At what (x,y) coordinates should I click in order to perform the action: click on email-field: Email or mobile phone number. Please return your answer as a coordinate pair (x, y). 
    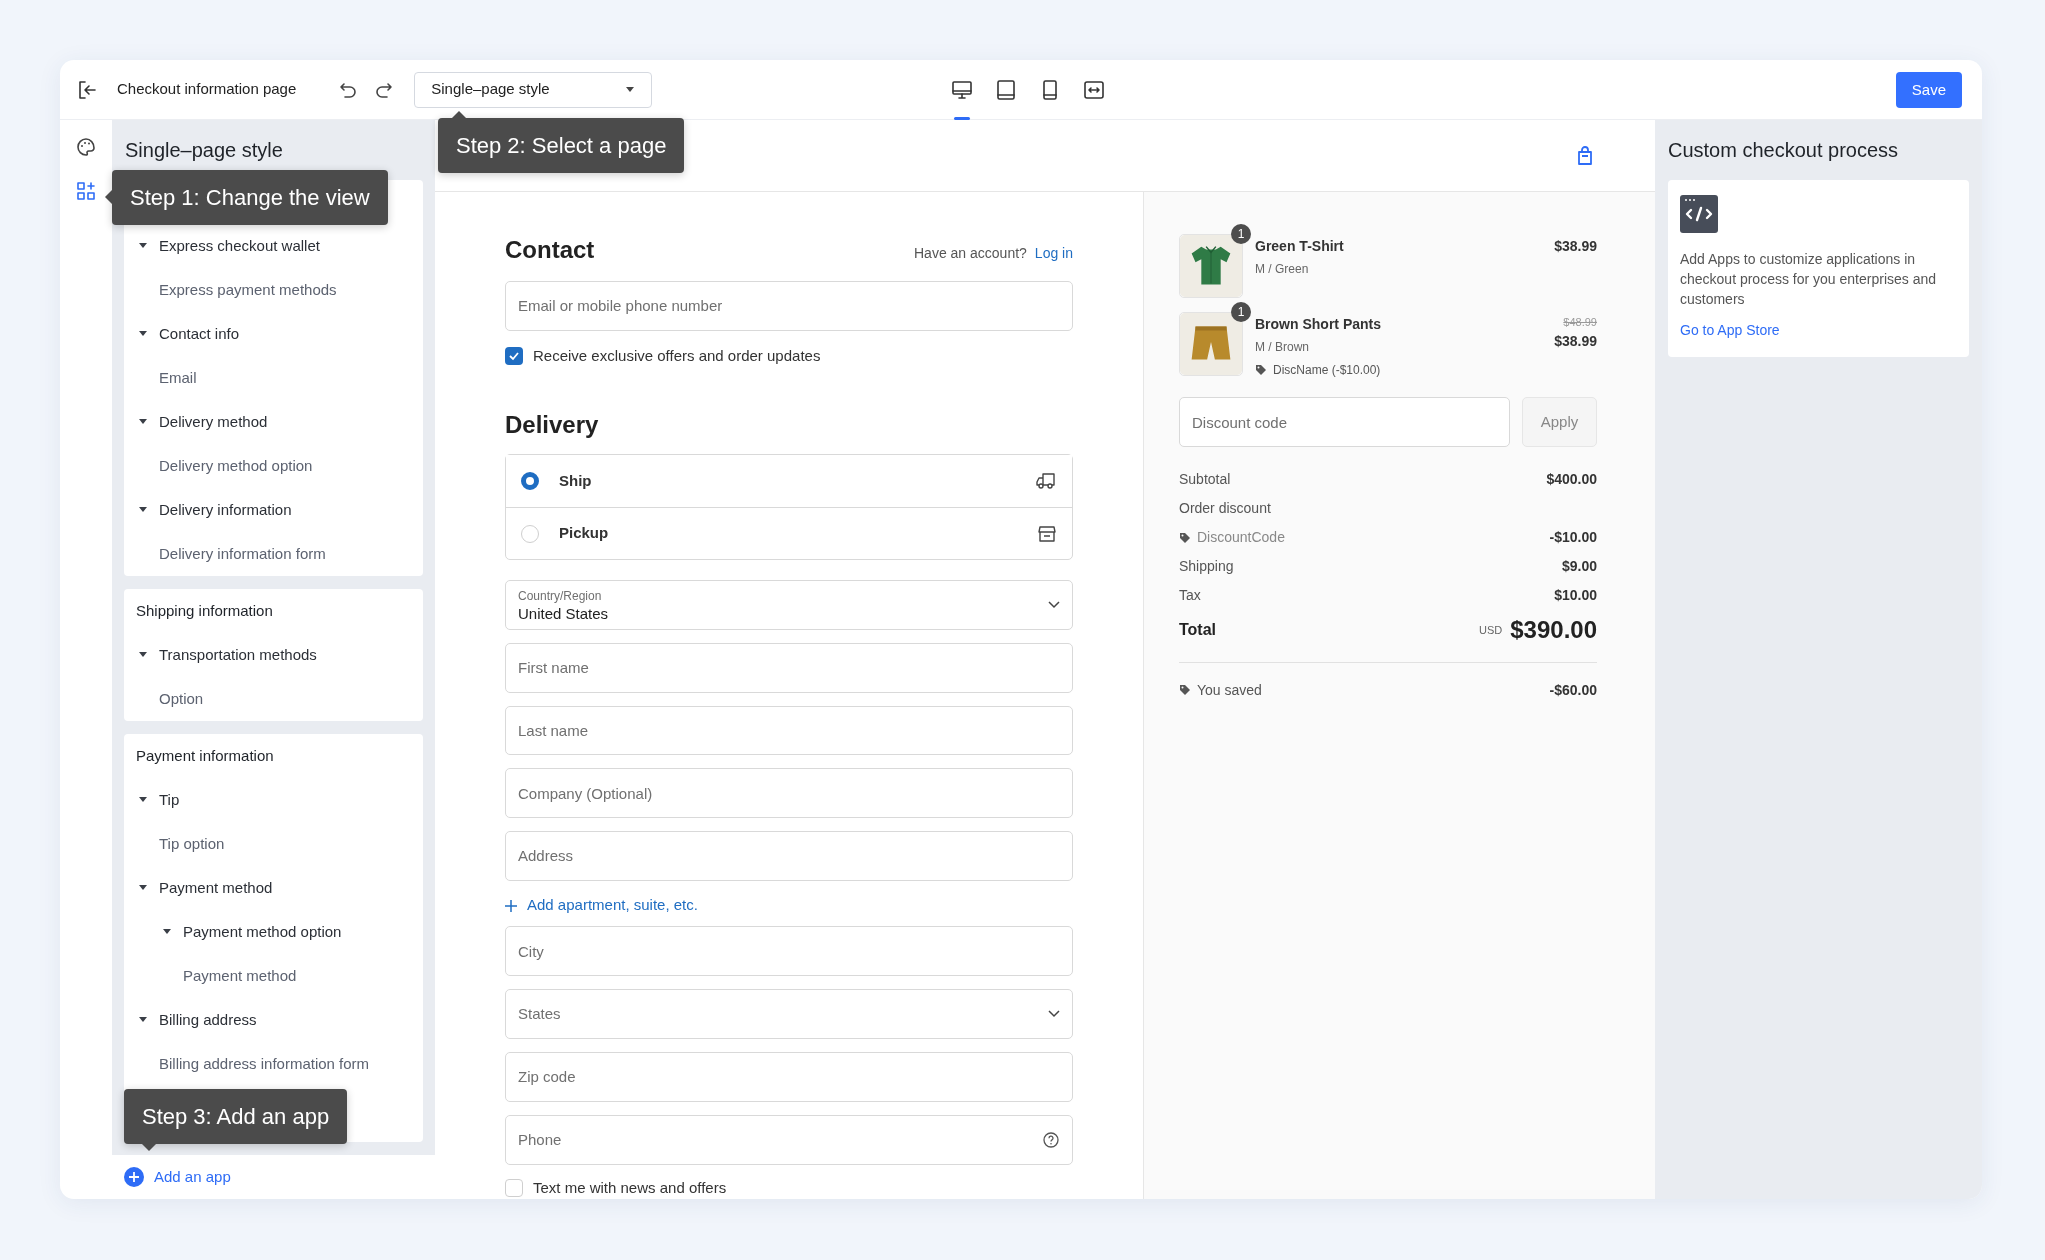
    Looking at the image, I should click on (789, 306).